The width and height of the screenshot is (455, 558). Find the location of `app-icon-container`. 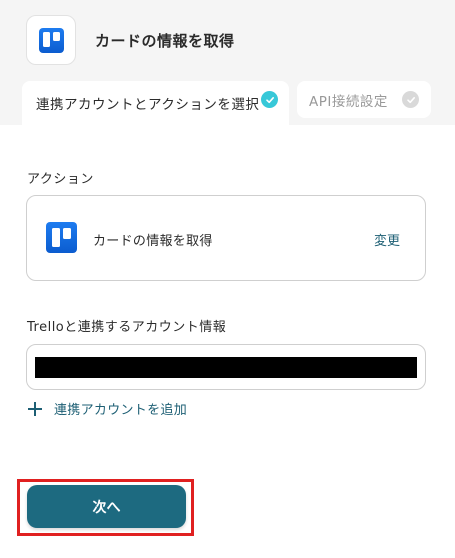

app-icon-container is located at coordinates (51, 40).